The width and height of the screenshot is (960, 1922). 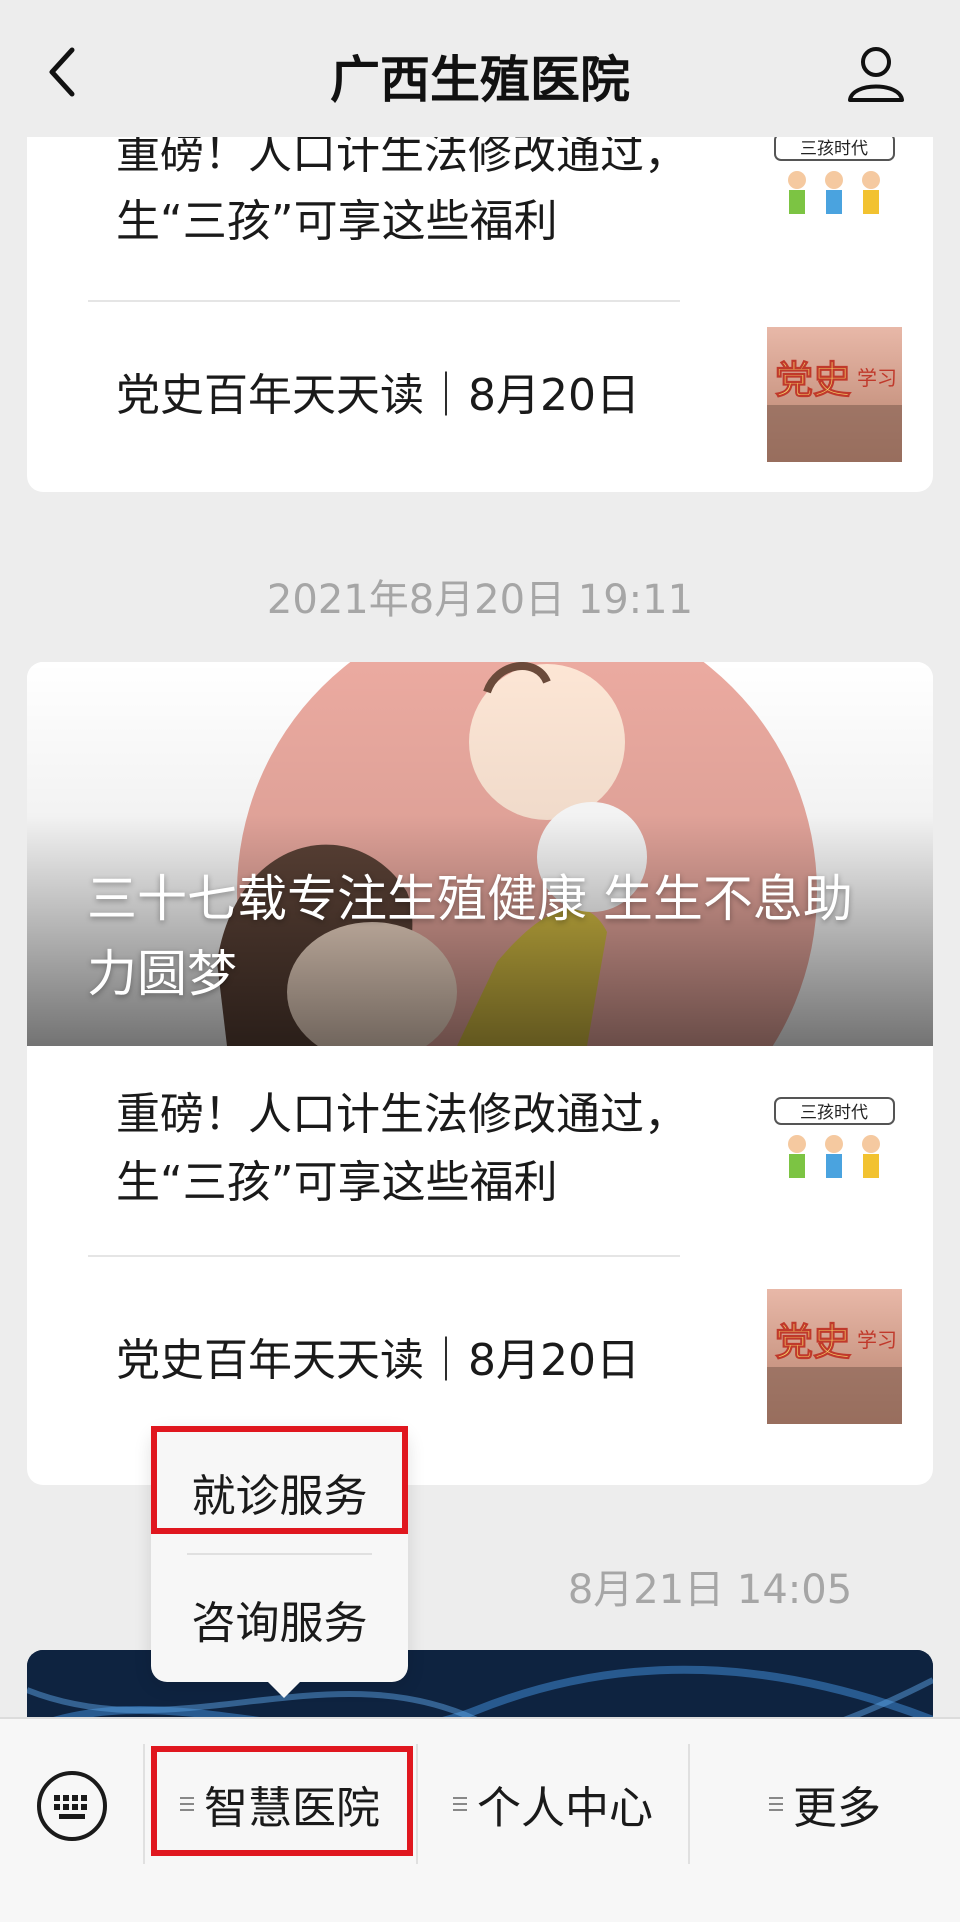 I want to click on hero-title: 三十七载专注生殖健康 生生不息助力圆梦, so click(x=470, y=936).